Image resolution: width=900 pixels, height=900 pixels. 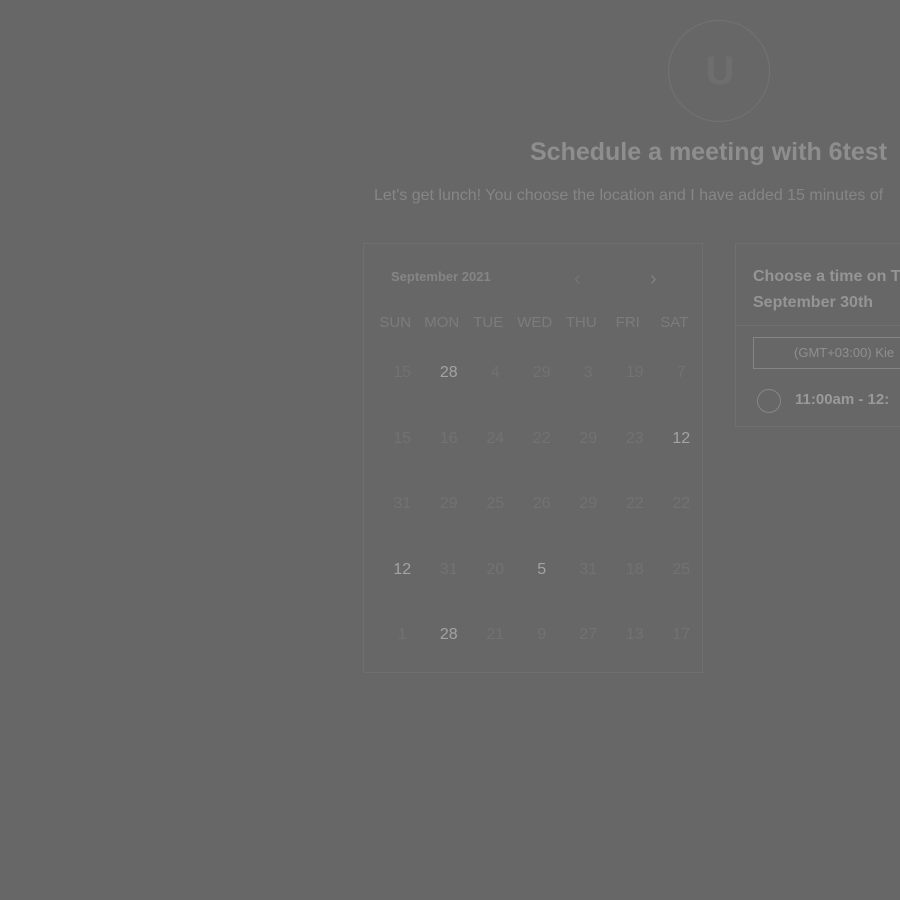 What do you see at coordinates (674, 322) in the screenshot?
I see `weekday-sat: SAT` at bounding box center [674, 322].